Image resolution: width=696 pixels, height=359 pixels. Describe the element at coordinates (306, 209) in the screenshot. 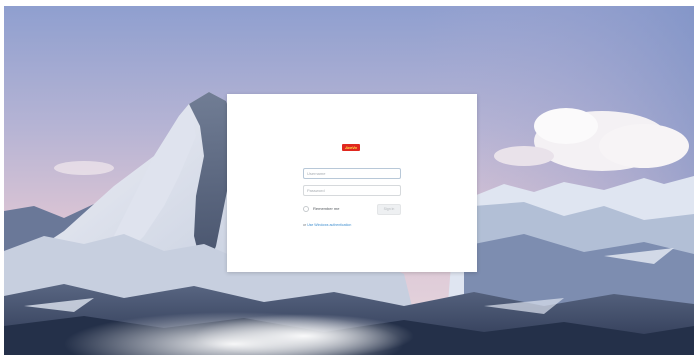

I see `remember-me-checkbox` at that location.